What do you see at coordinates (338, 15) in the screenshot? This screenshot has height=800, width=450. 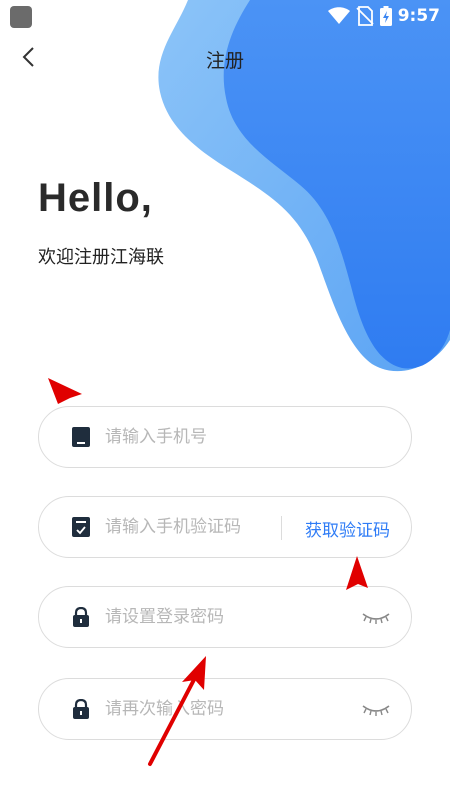 I see `wifi-icon` at bounding box center [338, 15].